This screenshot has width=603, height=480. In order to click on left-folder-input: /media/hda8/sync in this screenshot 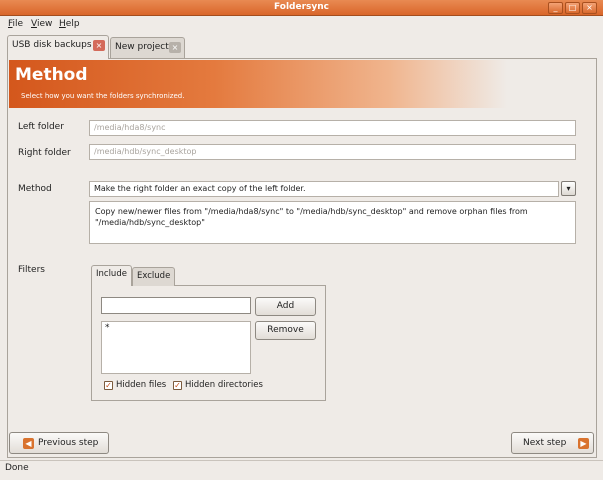, I will do `click(332, 128)`.